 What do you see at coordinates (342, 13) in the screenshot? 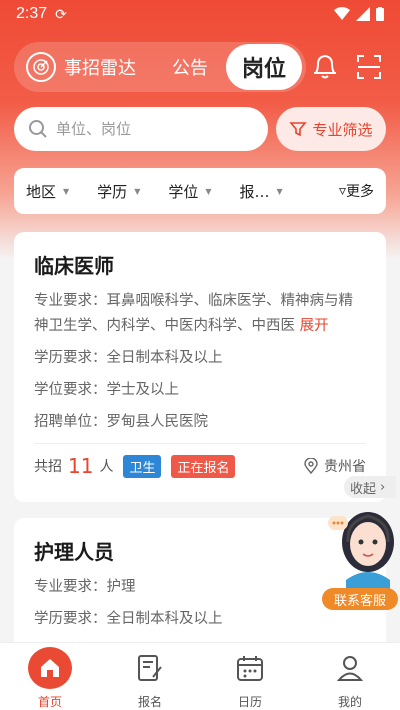
I see `wifi-icon` at bounding box center [342, 13].